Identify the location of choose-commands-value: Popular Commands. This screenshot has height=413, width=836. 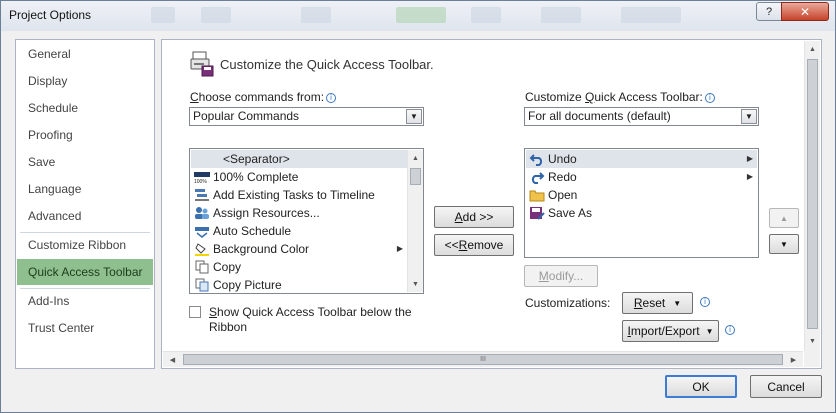
(246, 116).